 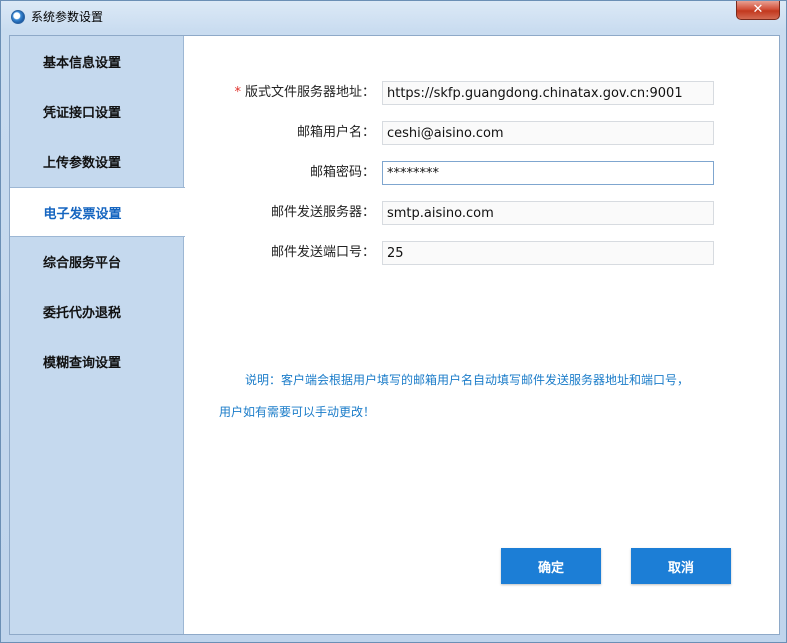 What do you see at coordinates (335, 132) in the screenshot?
I see `email-username-label: 邮箱用户名：` at bounding box center [335, 132].